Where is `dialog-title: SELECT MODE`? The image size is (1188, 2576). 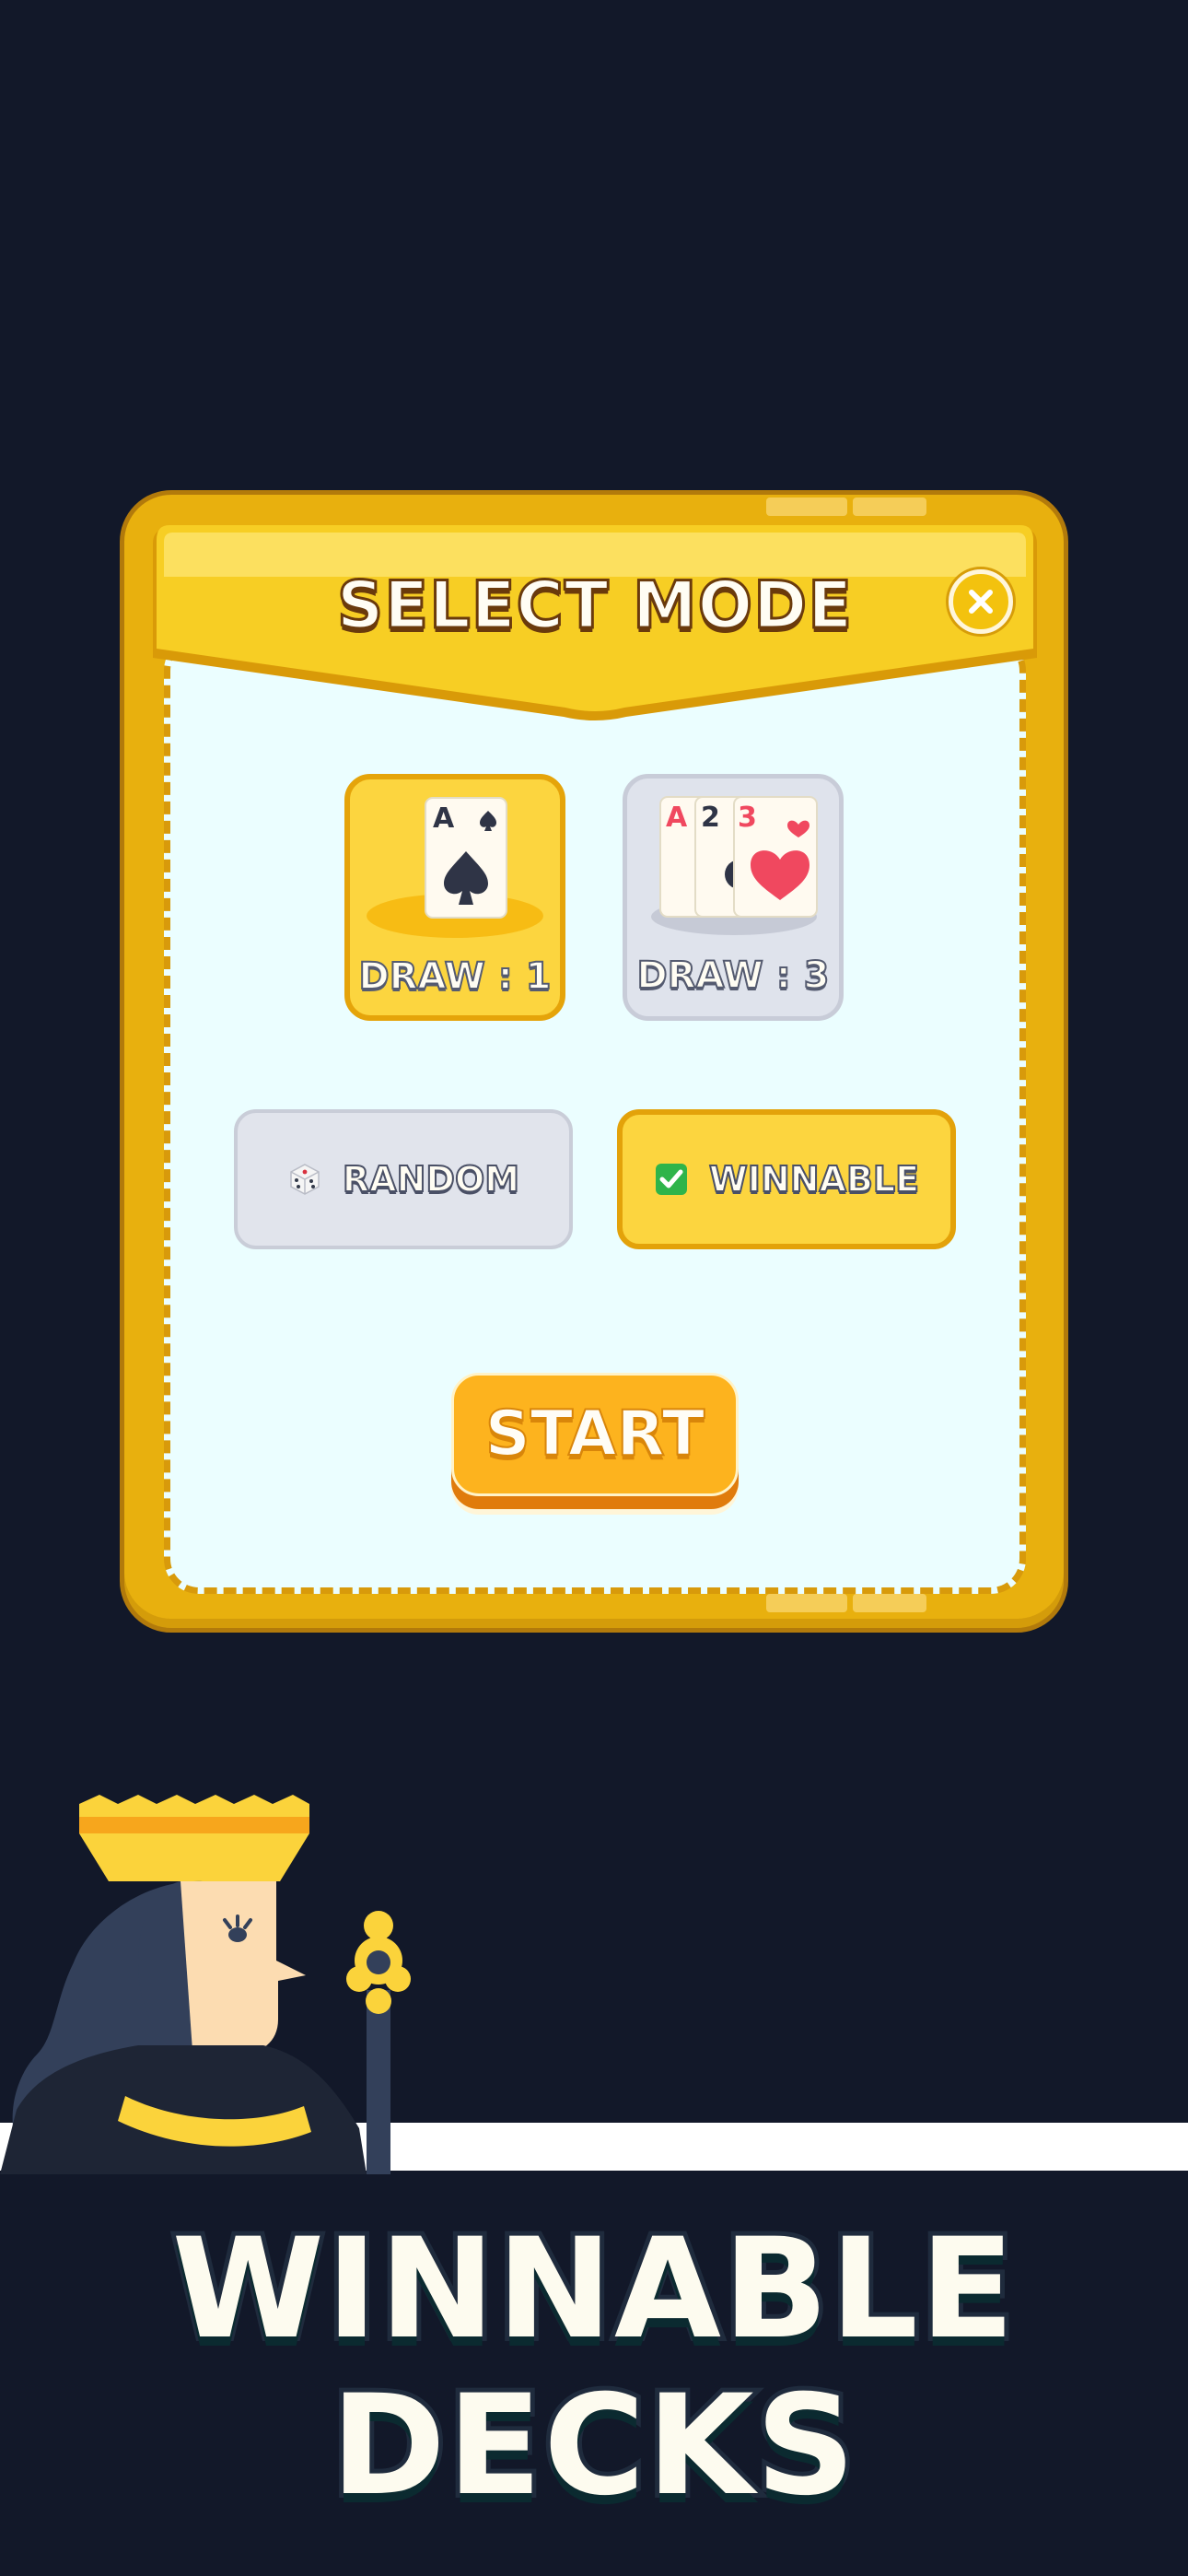 dialog-title: SELECT MODE is located at coordinates (594, 606).